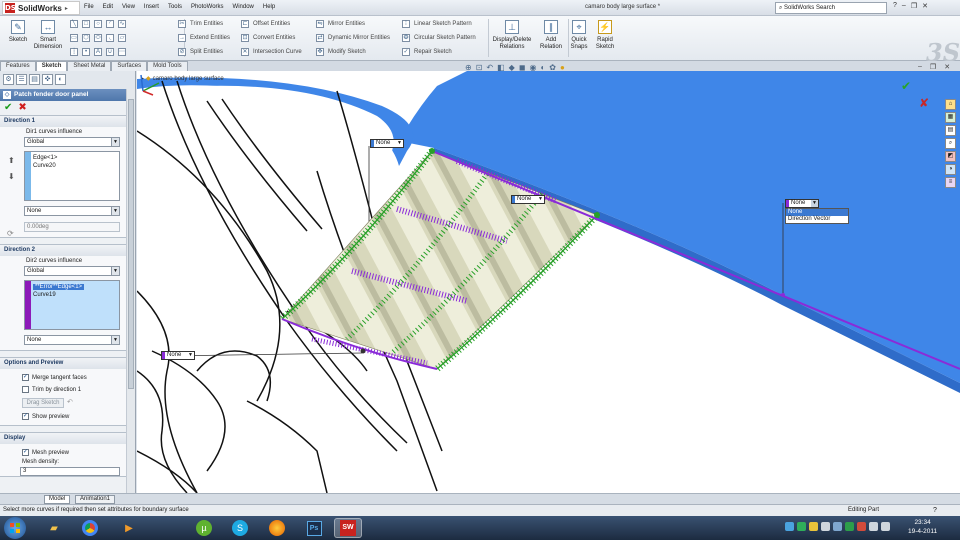 The image size is (960, 540). I want to click on tab-surfaces: Surfaces, so click(129, 66).